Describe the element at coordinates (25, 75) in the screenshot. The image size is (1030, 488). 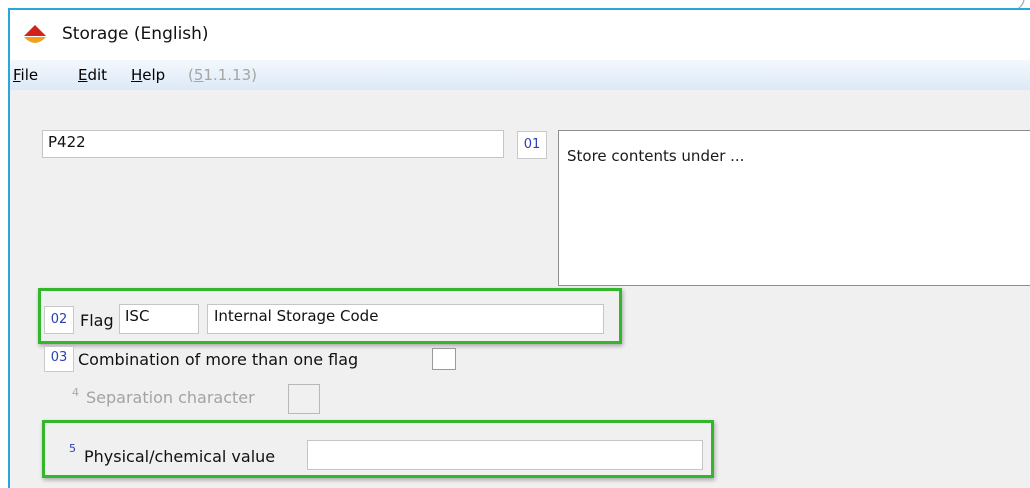
I see `menu-file: File` at that location.